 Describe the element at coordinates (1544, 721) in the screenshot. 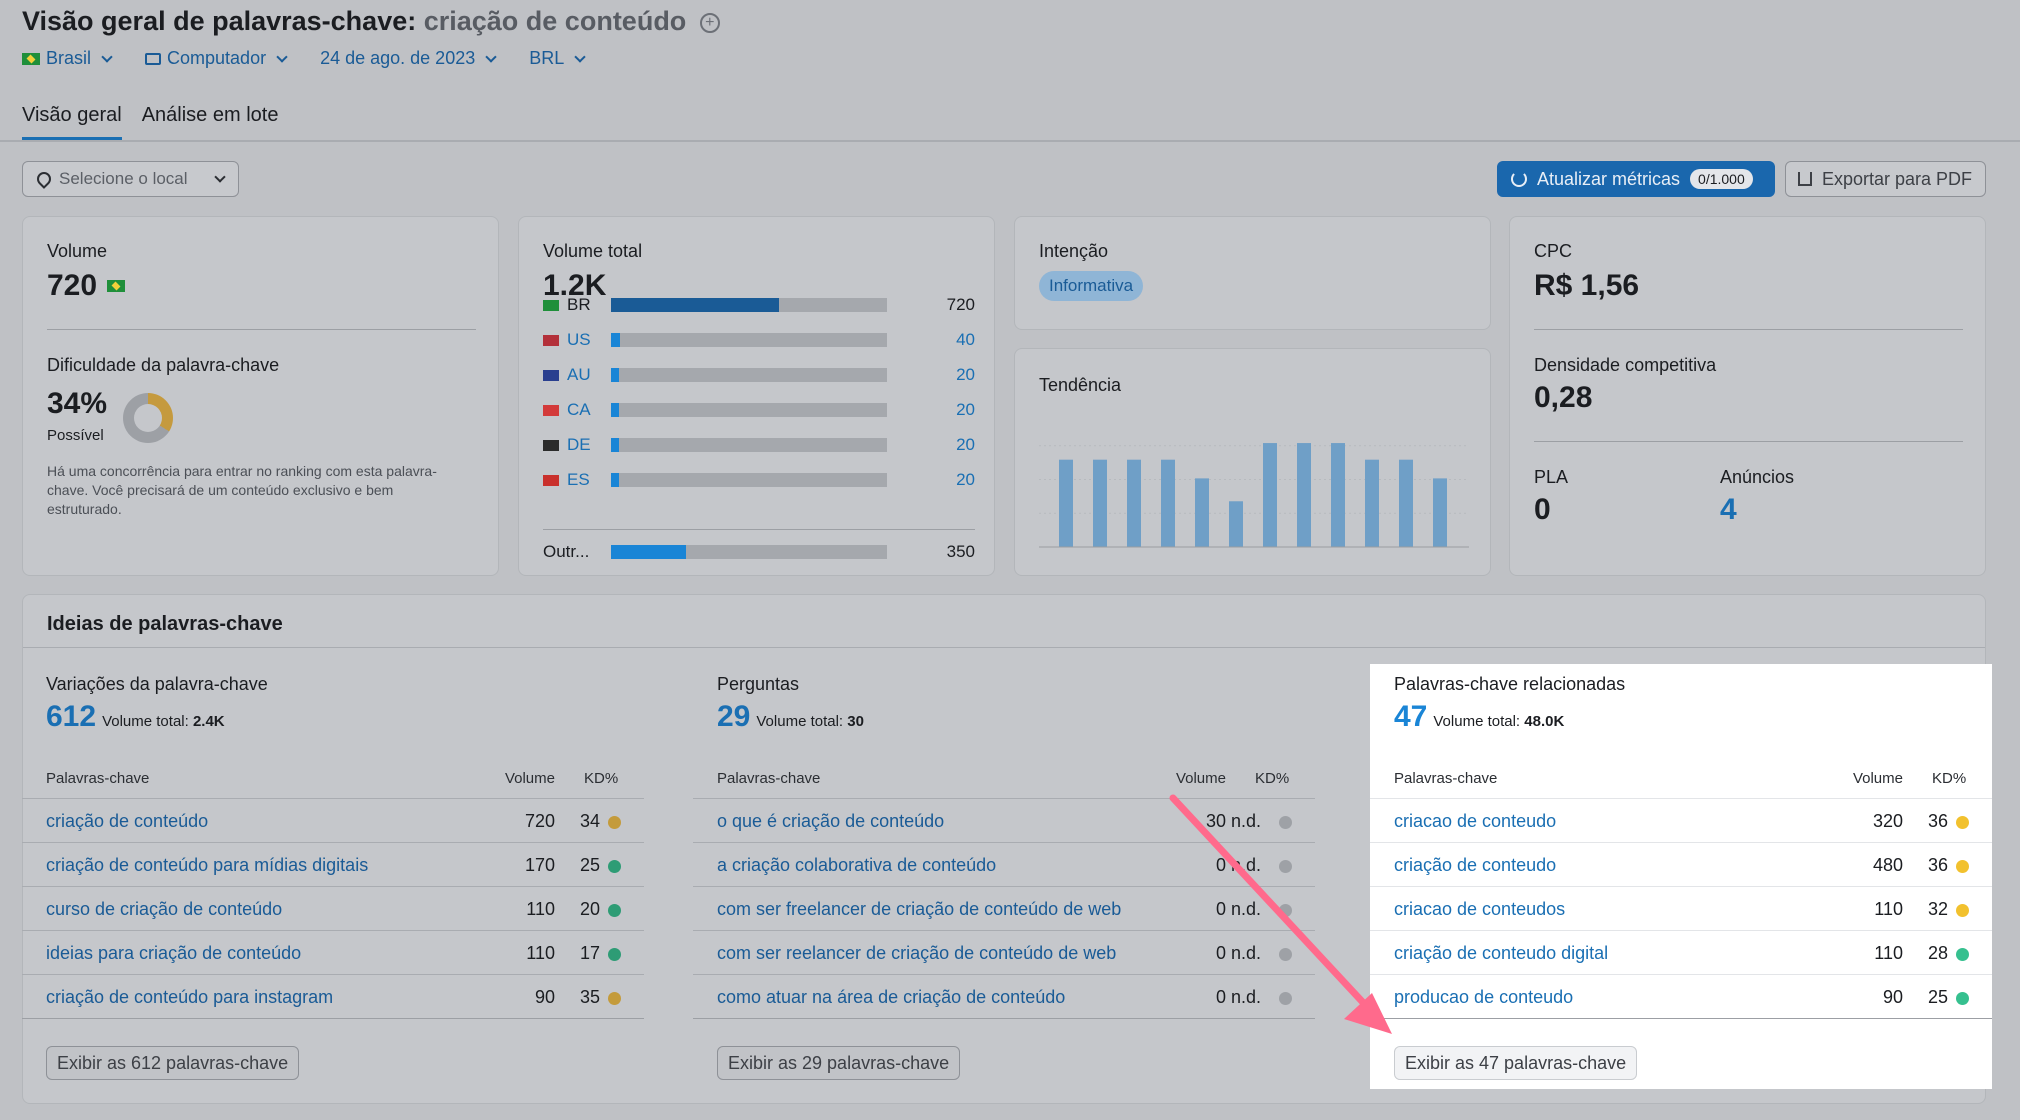

I see `total-volume-value: 48.0K` at that location.